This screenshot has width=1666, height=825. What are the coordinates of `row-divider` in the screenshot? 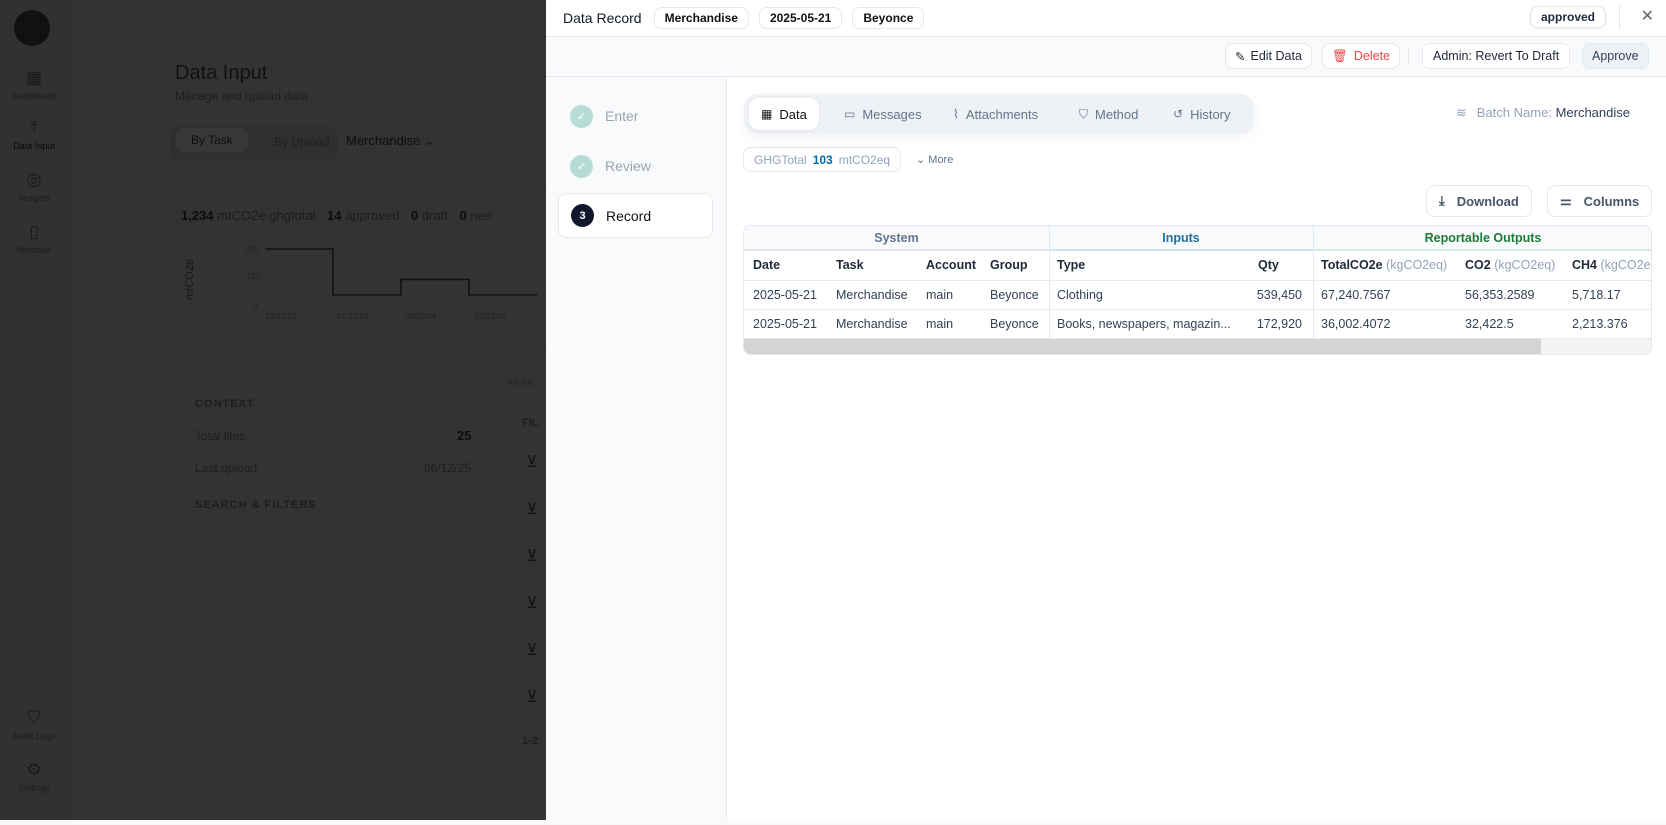 It's located at (1197, 280).